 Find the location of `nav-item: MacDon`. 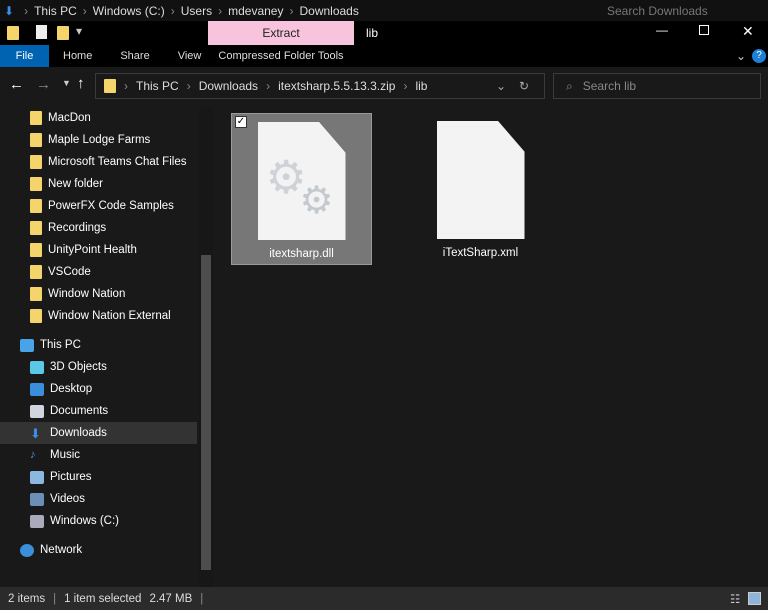

nav-item: MacDon is located at coordinates (98, 118).